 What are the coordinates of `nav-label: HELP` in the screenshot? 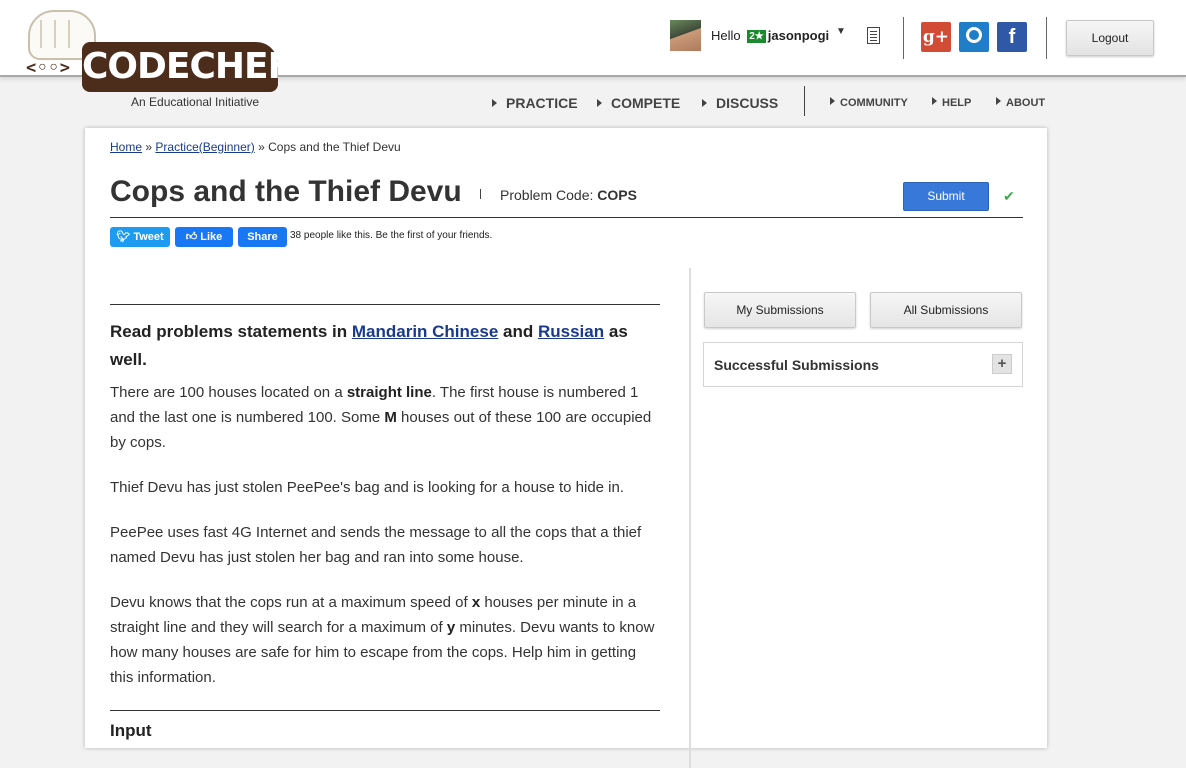 It's located at (957, 103).